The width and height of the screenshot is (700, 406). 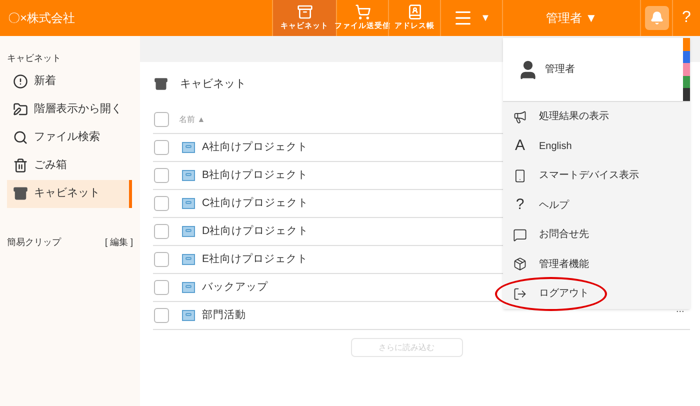 I want to click on address-book-icon, so click(x=414, y=12).